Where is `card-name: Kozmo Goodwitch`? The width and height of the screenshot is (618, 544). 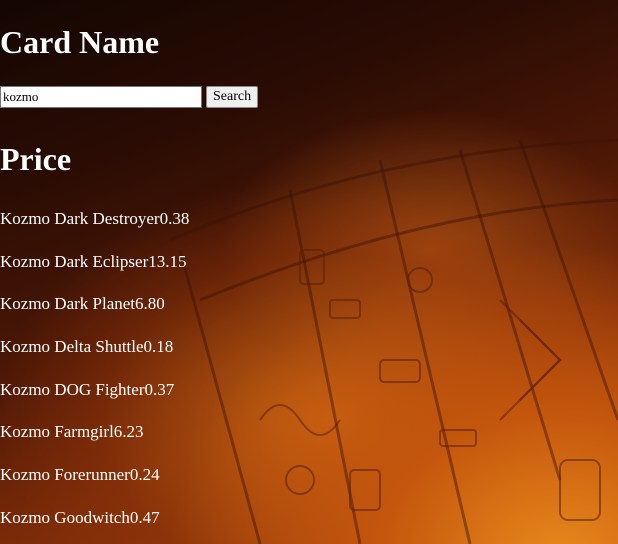 card-name: Kozmo Goodwitch is located at coordinates (65, 517).